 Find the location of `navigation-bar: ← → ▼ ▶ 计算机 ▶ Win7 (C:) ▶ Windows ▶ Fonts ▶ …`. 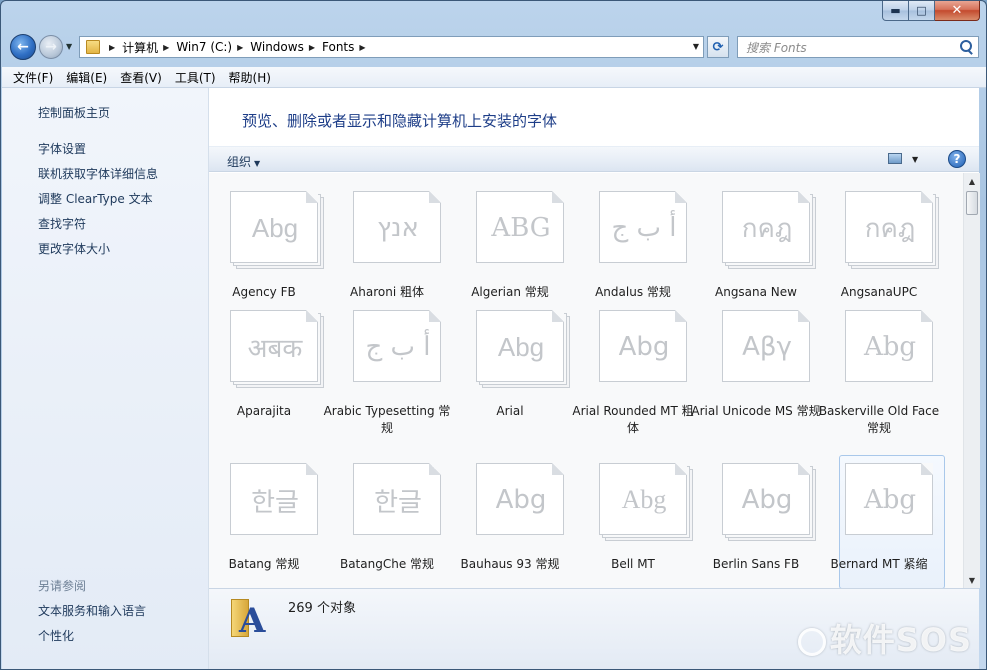

navigation-bar: ← → ▼ ▶ 计算机 ▶ Win7 (C:) ▶ Windows ▶ Fonts ▶ … is located at coordinates (493, 46).